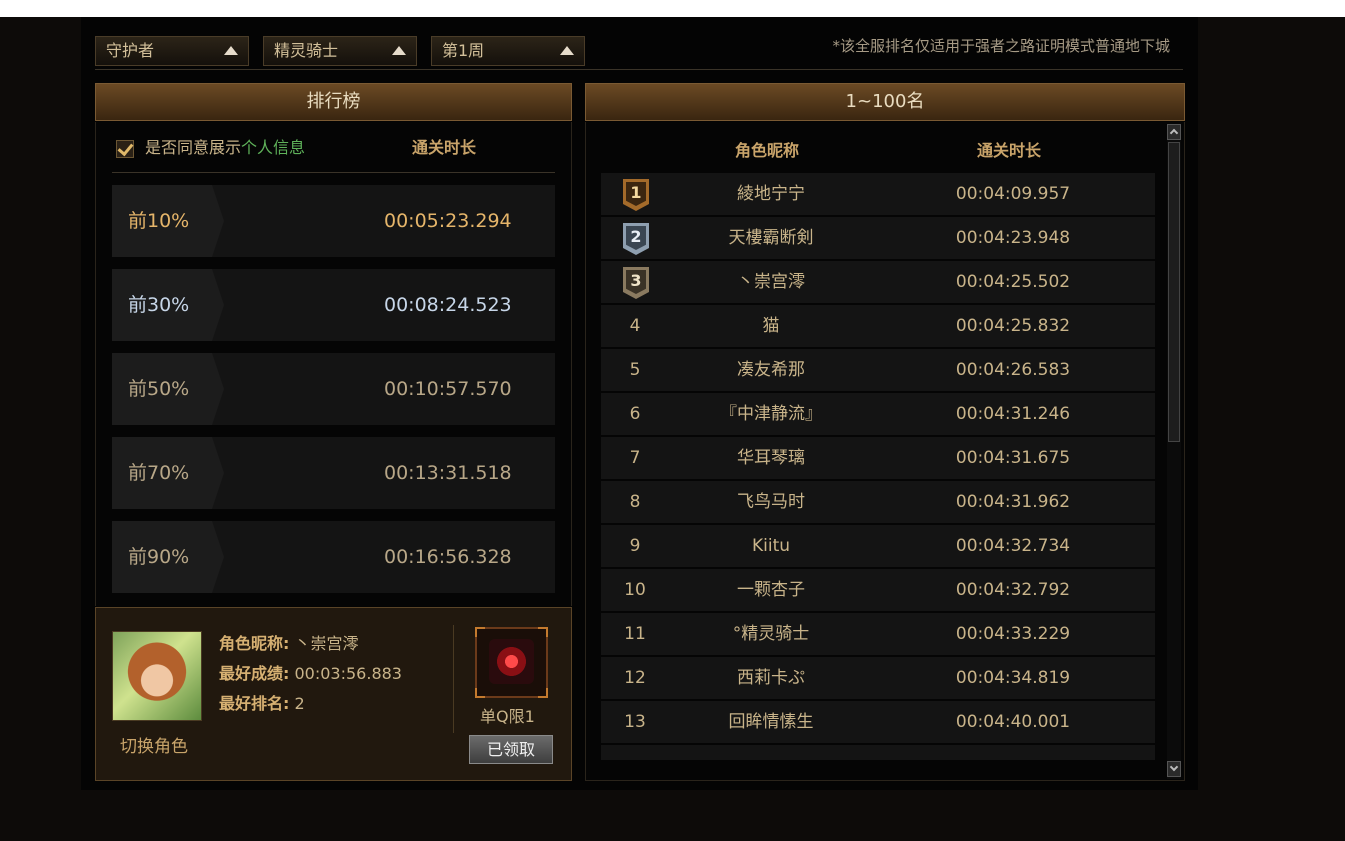  What do you see at coordinates (771, 678) in the screenshot?
I see `player-nickname: 西莉卡ぷ` at bounding box center [771, 678].